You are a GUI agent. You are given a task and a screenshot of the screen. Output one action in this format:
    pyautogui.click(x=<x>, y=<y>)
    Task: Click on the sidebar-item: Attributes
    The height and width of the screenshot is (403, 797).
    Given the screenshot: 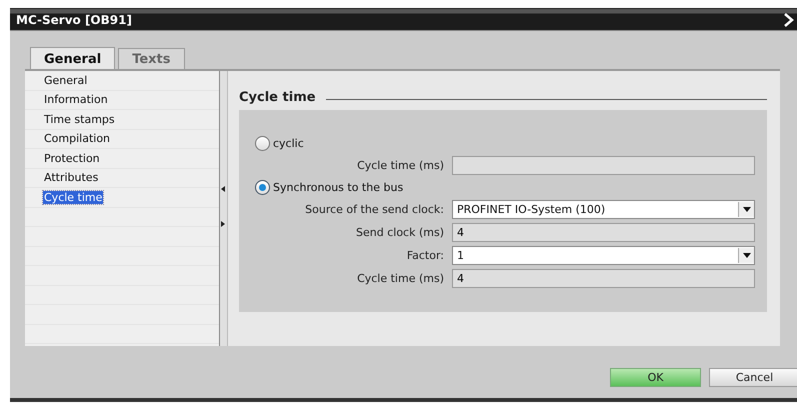 What is the action you would take?
    pyautogui.click(x=71, y=177)
    